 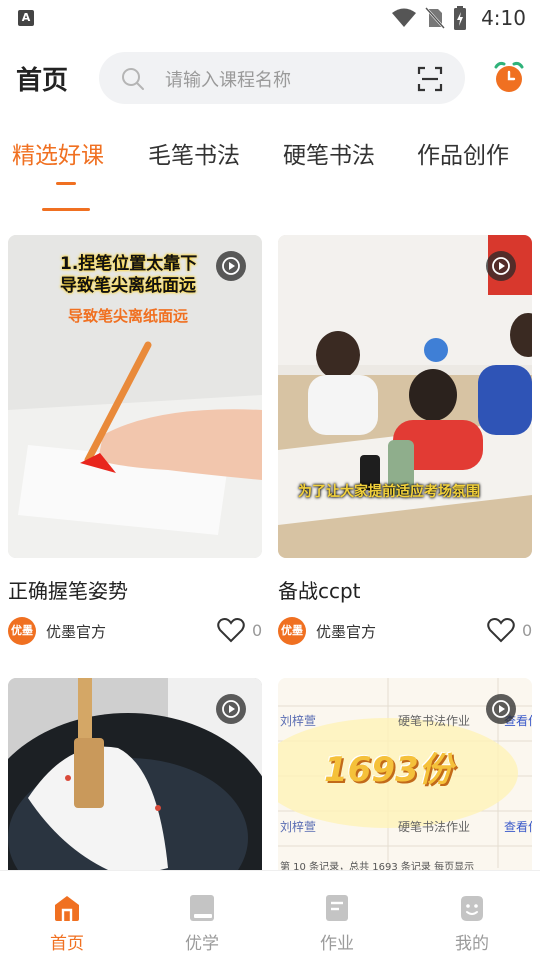 What do you see at coordinates (270, 175) in the screenshot?
I see `category-tabs: 精选好课 毛笔书法 硬笔书法 作品创作` at bounding box center [270, 175].